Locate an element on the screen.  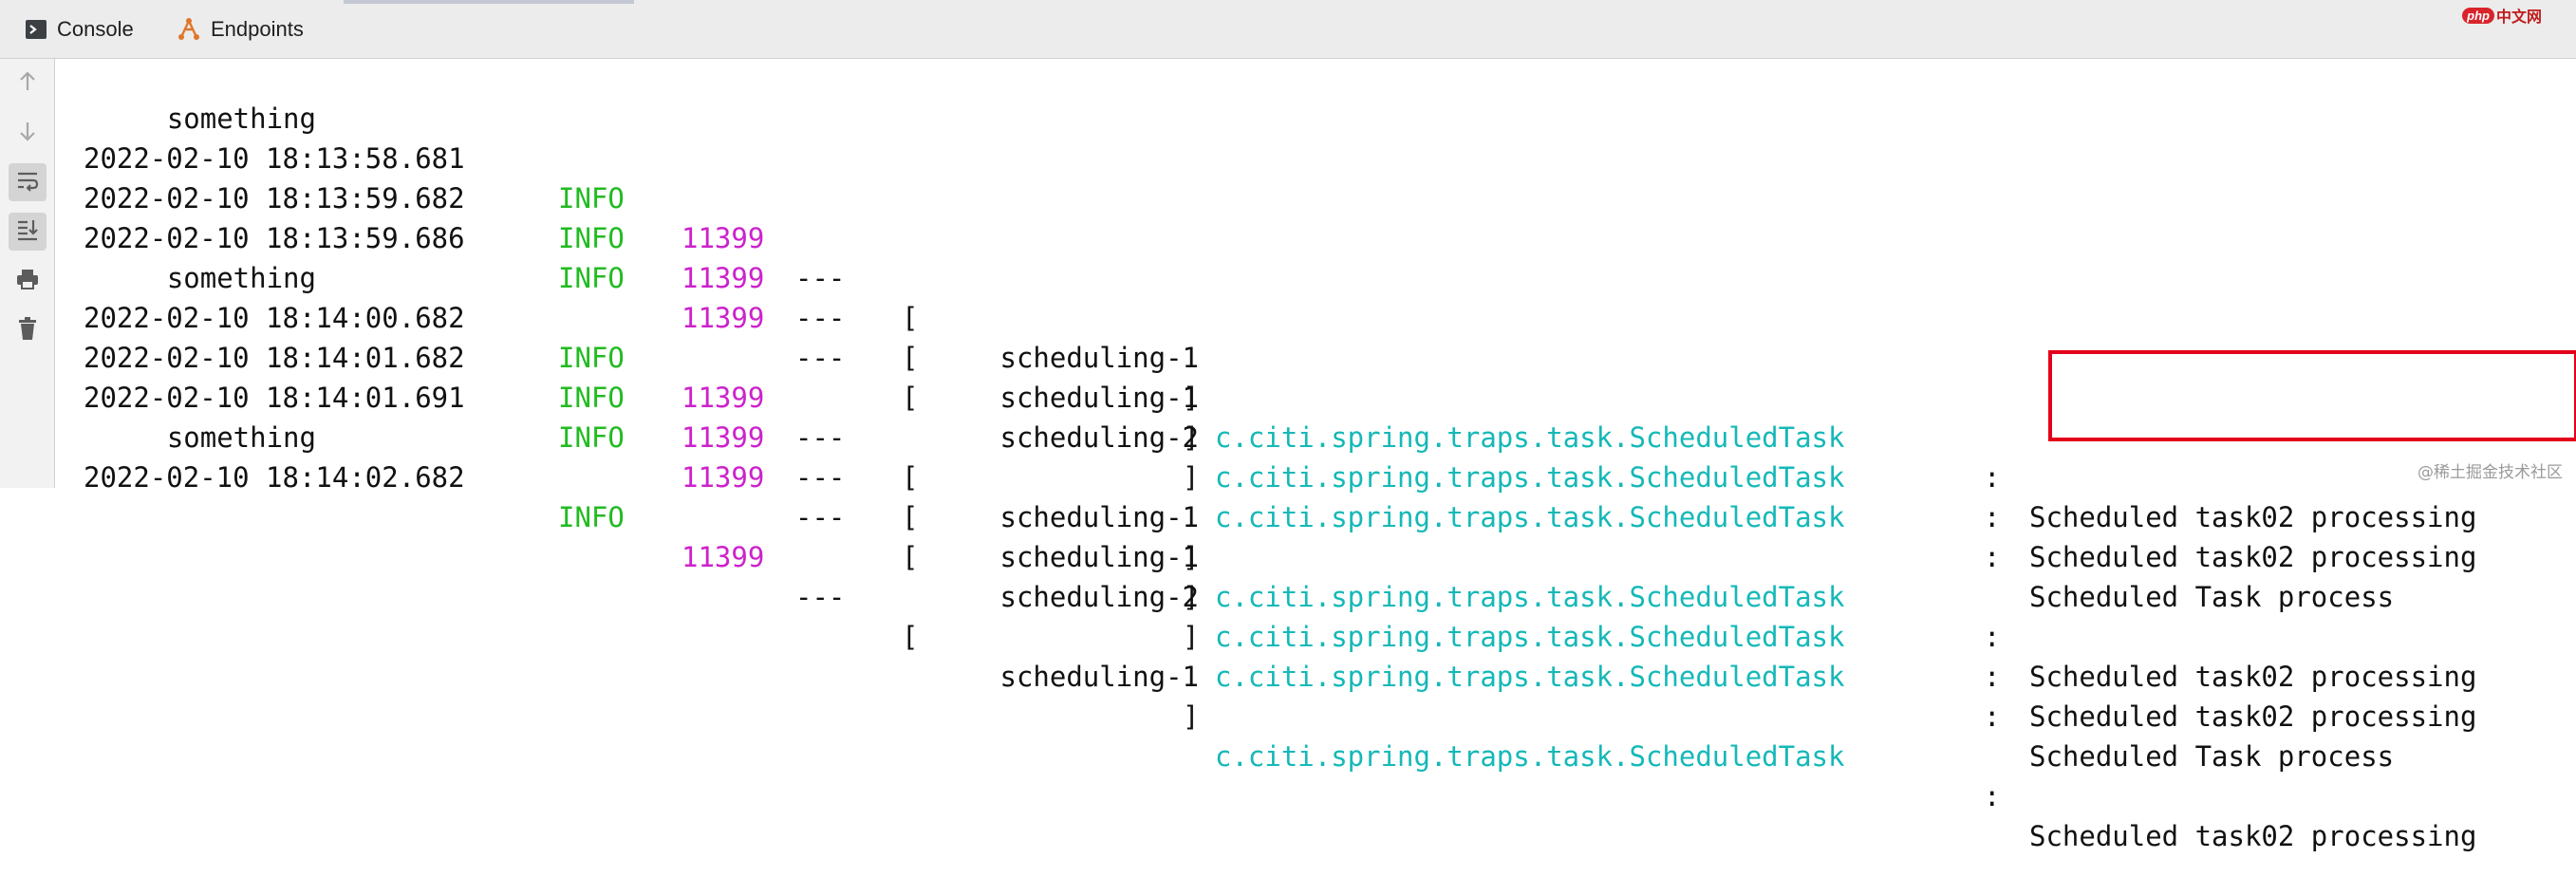
down-arrow-icon is located at coordinates (28, 133).